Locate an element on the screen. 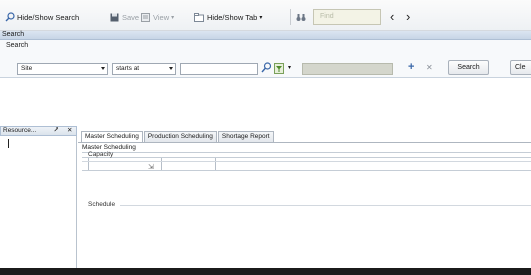 This screenshot has height=275, width=531. view-button: View ▾ is located at coordinates (157, 17).